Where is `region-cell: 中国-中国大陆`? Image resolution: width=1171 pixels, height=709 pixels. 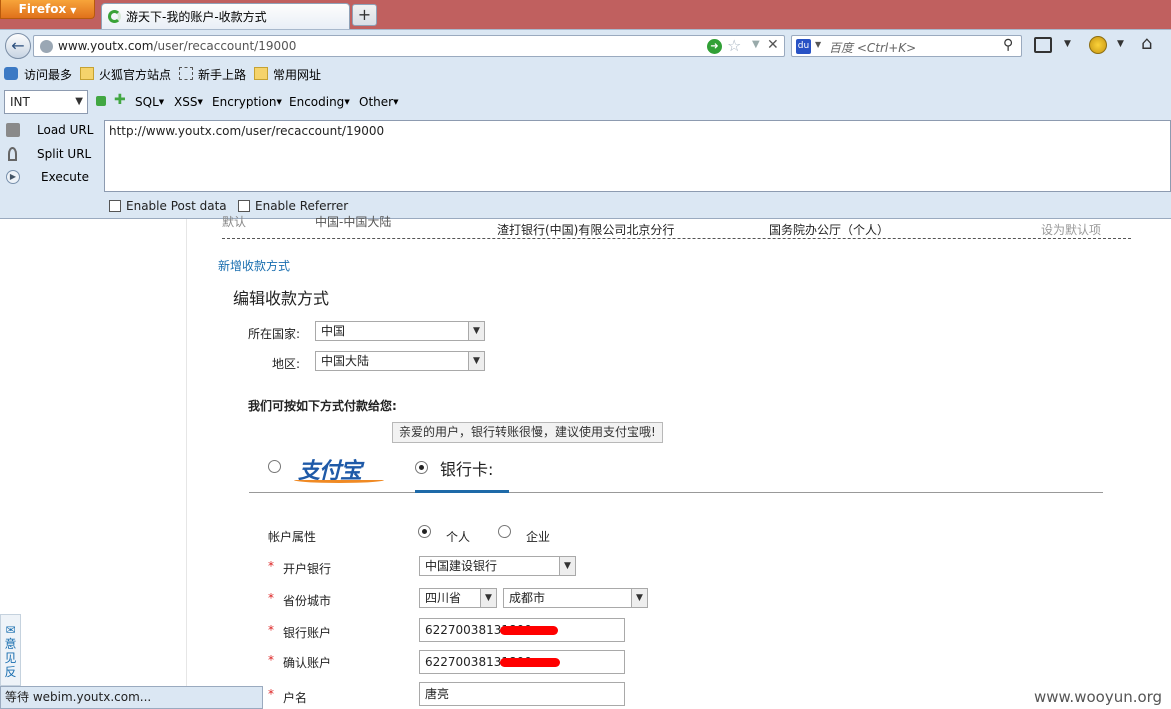 region-cell: 中国-中国大陆 is located at coordinates (353, 222).